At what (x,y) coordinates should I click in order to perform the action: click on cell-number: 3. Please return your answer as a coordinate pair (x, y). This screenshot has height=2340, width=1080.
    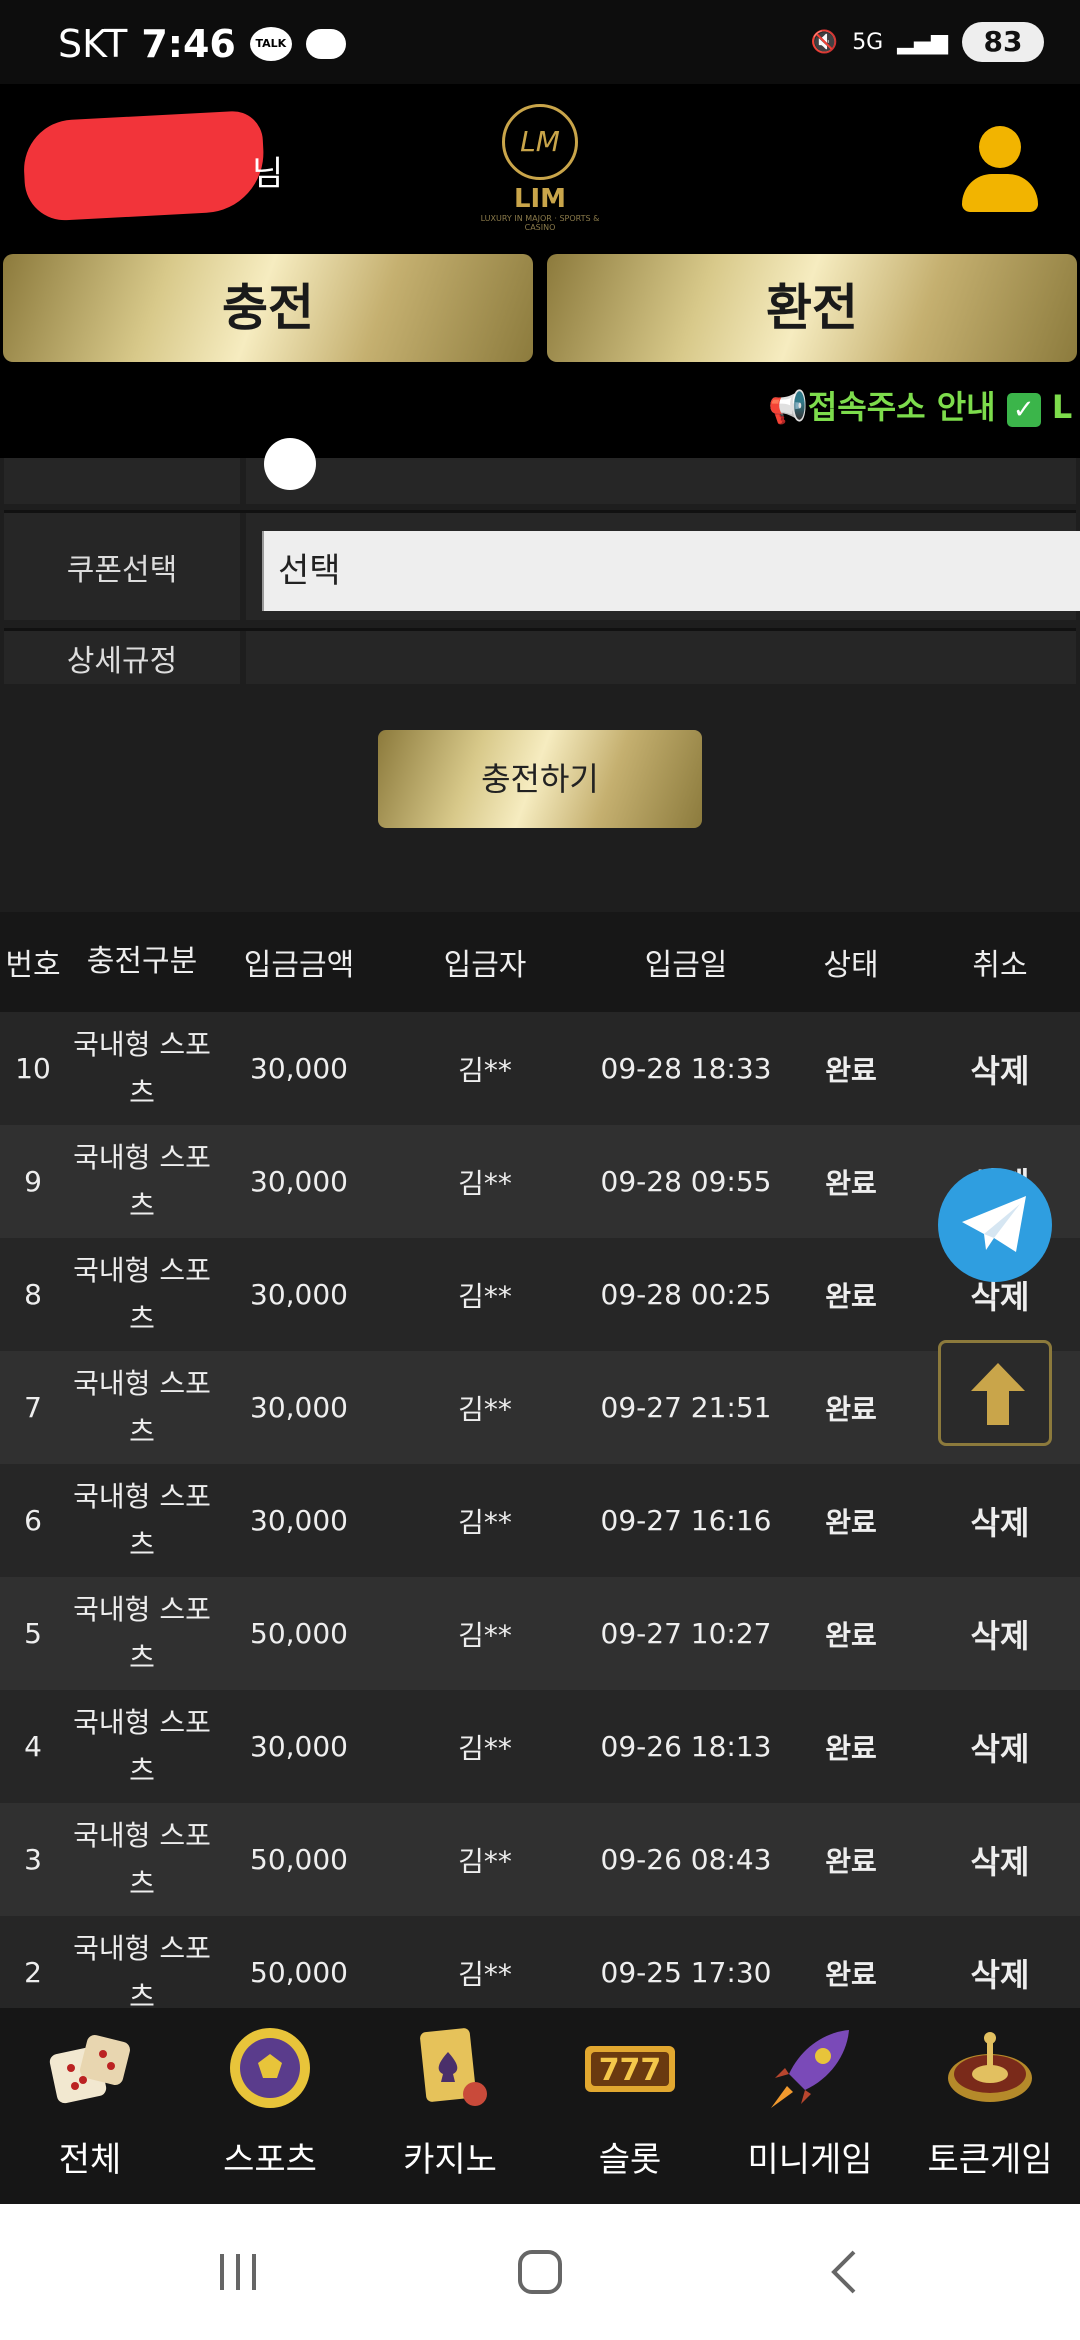
    Looking at the image, I should click on (33, 1859).